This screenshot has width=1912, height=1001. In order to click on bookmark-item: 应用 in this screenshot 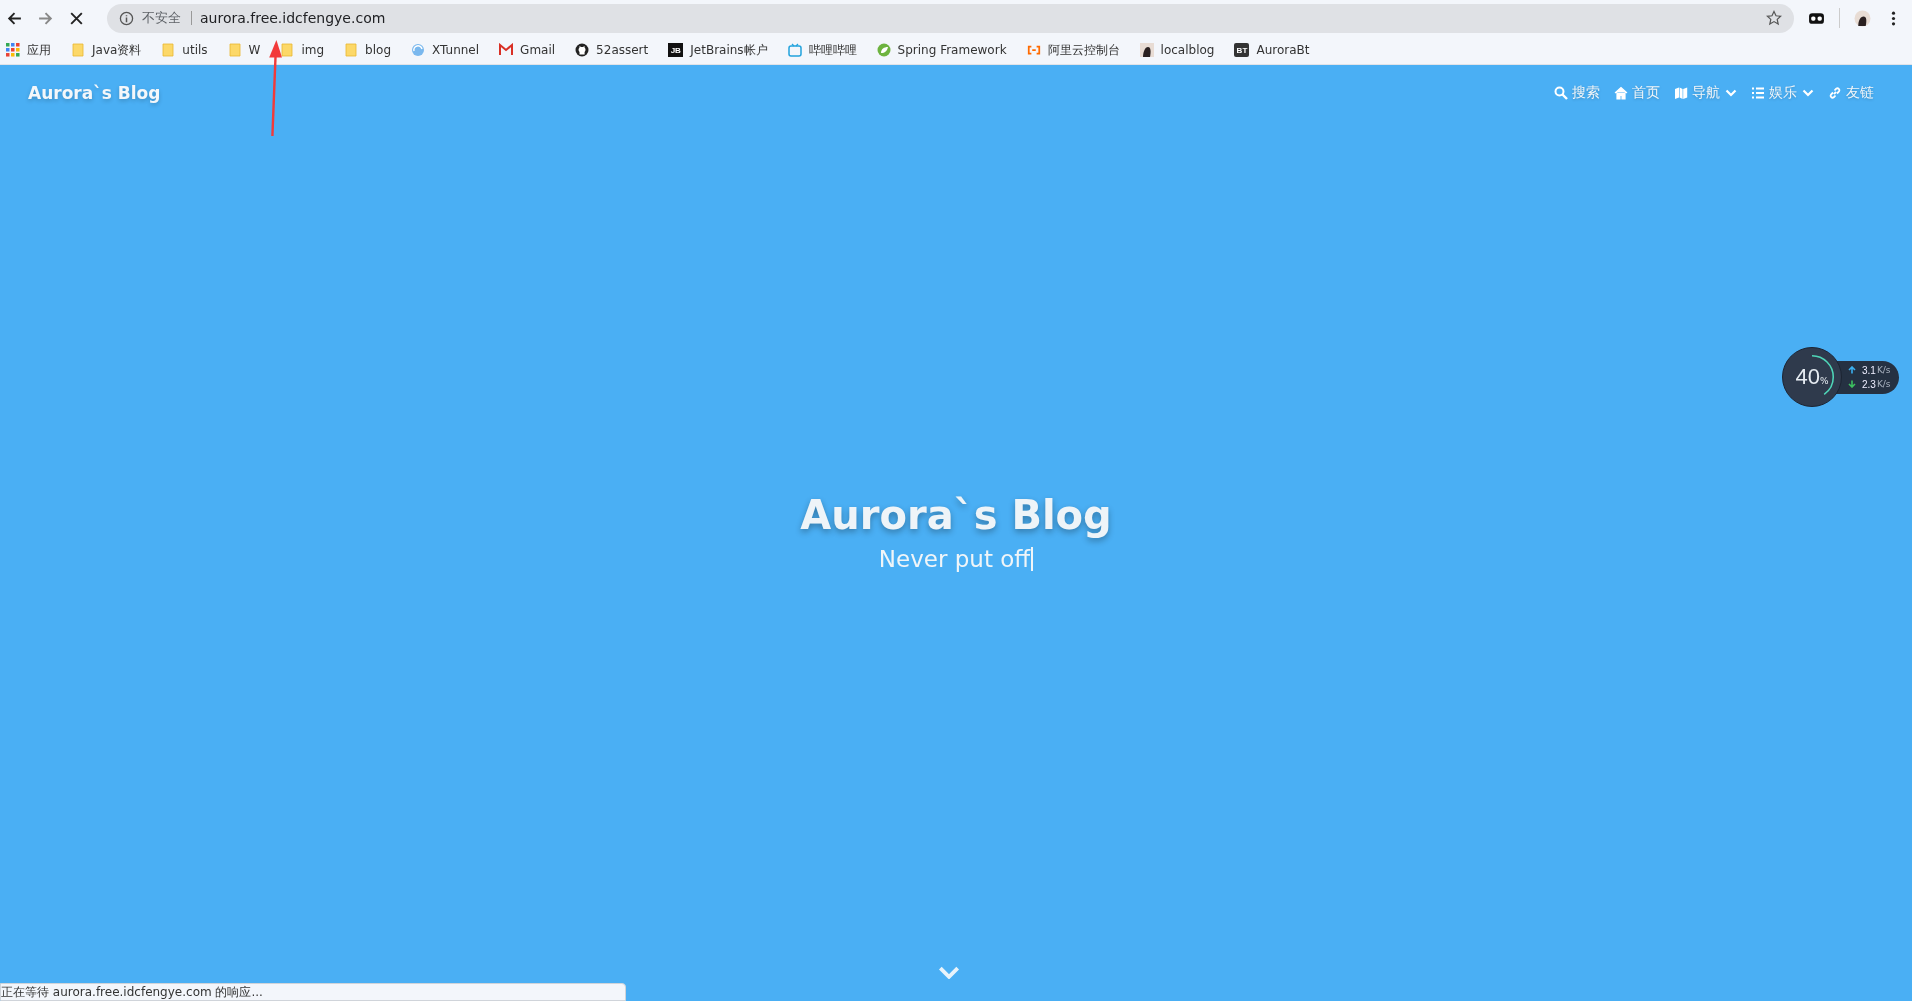, I will do `click(28, 50)`.